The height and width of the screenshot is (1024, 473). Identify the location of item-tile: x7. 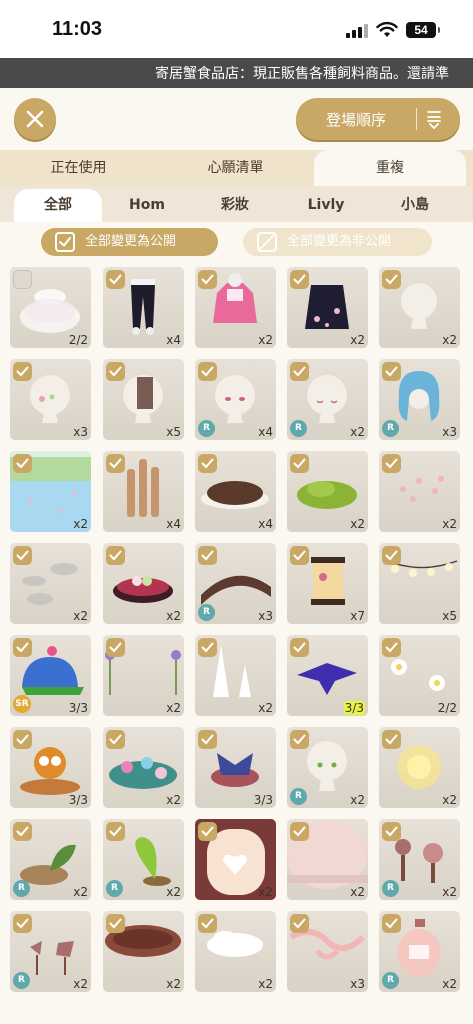
(327, 583).